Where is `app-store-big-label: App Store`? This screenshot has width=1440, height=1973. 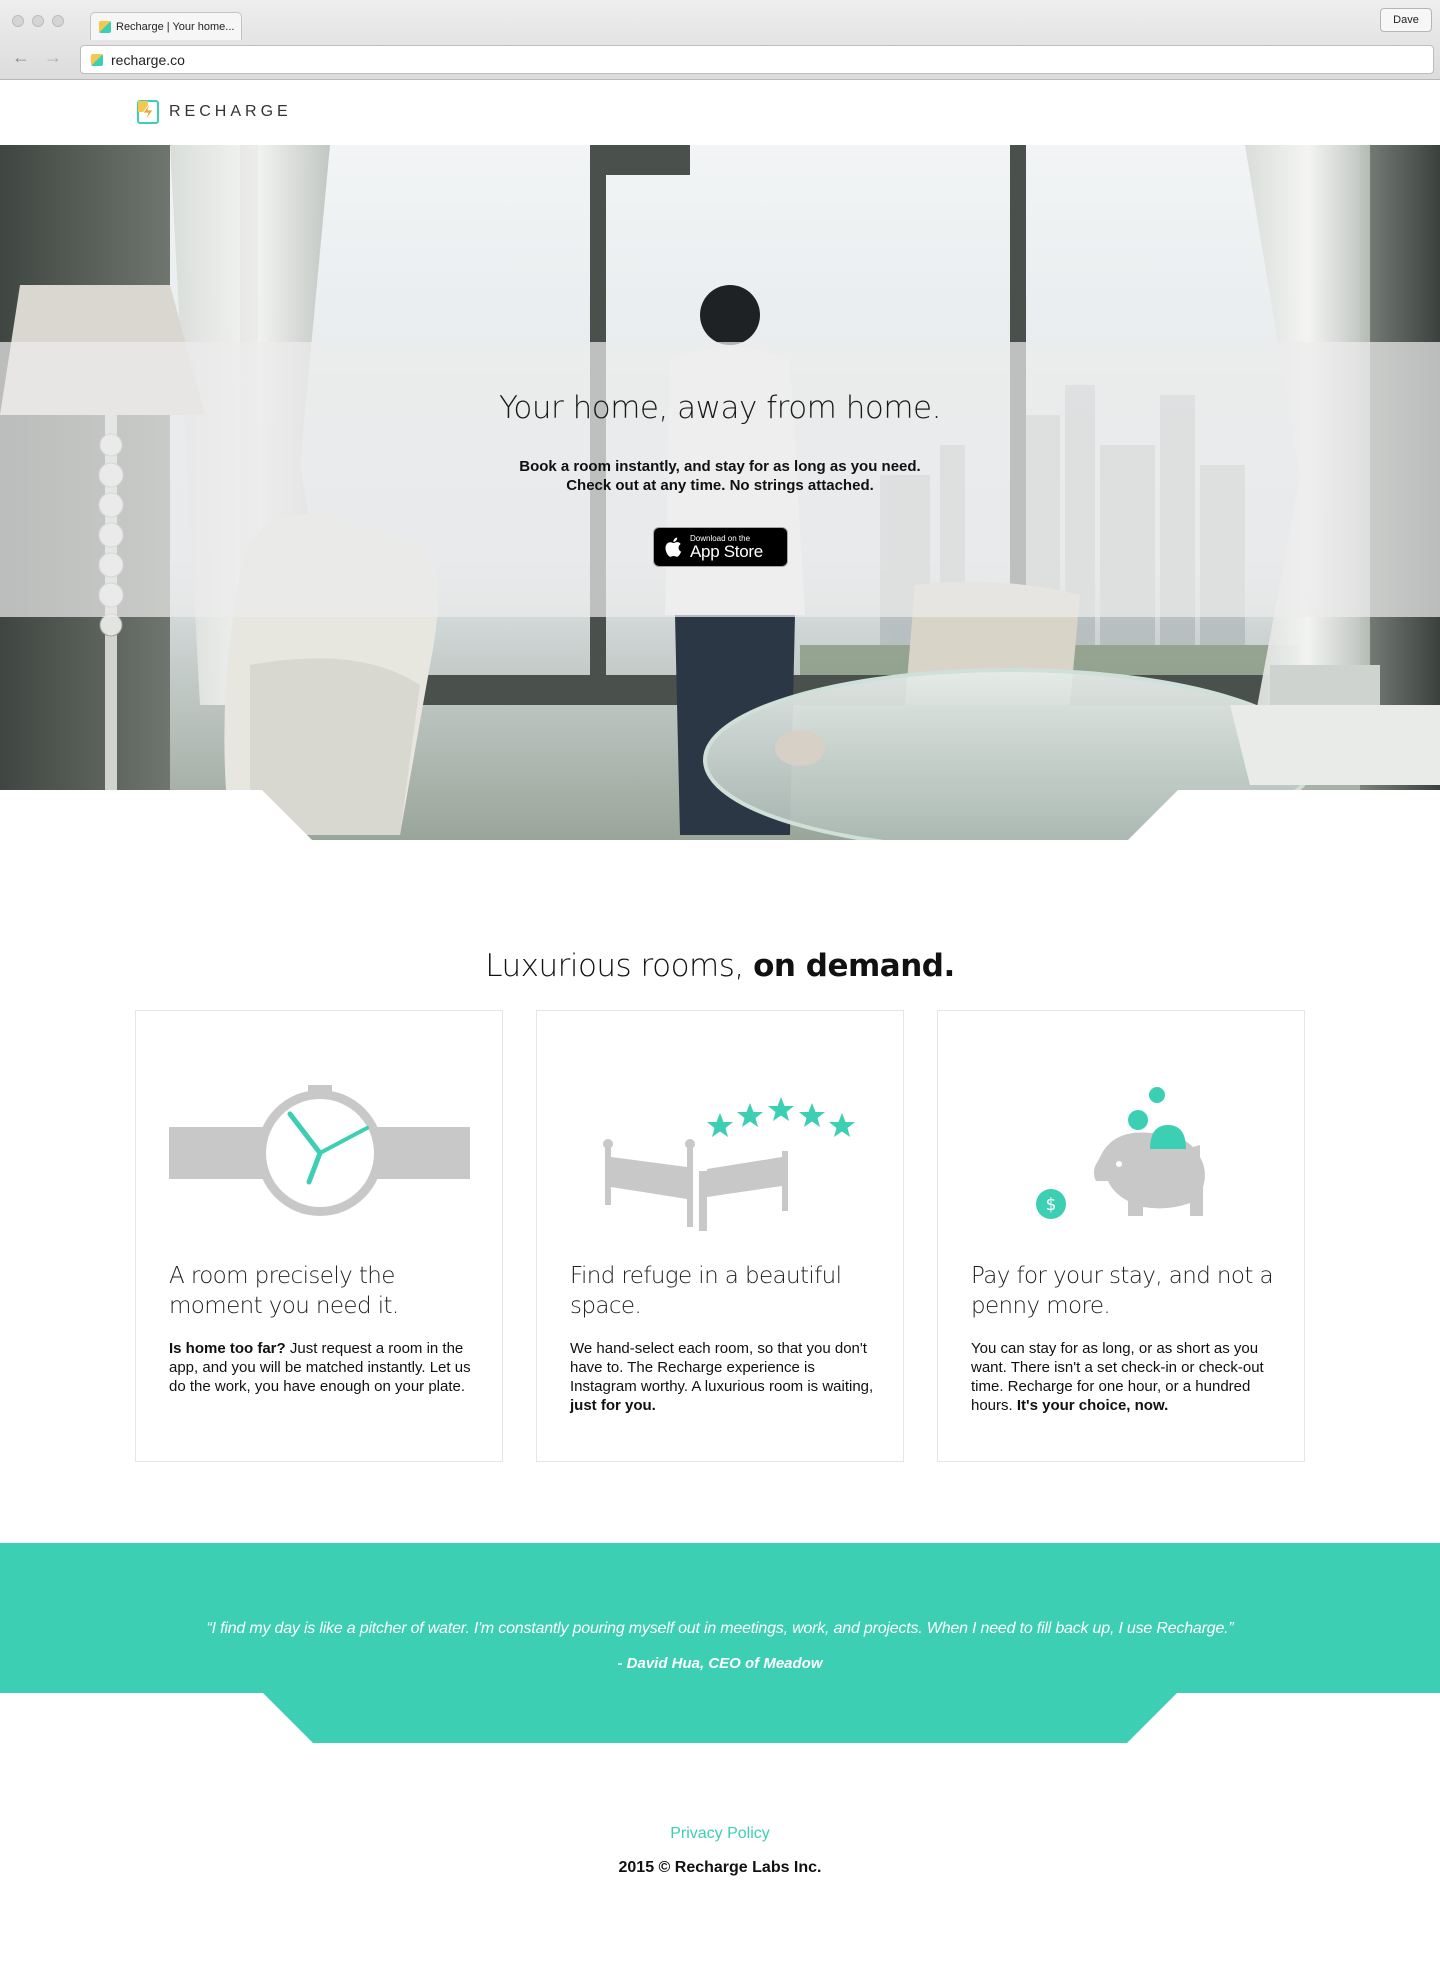
app-store-big-label: App Store is located at coordinates (726, 551).